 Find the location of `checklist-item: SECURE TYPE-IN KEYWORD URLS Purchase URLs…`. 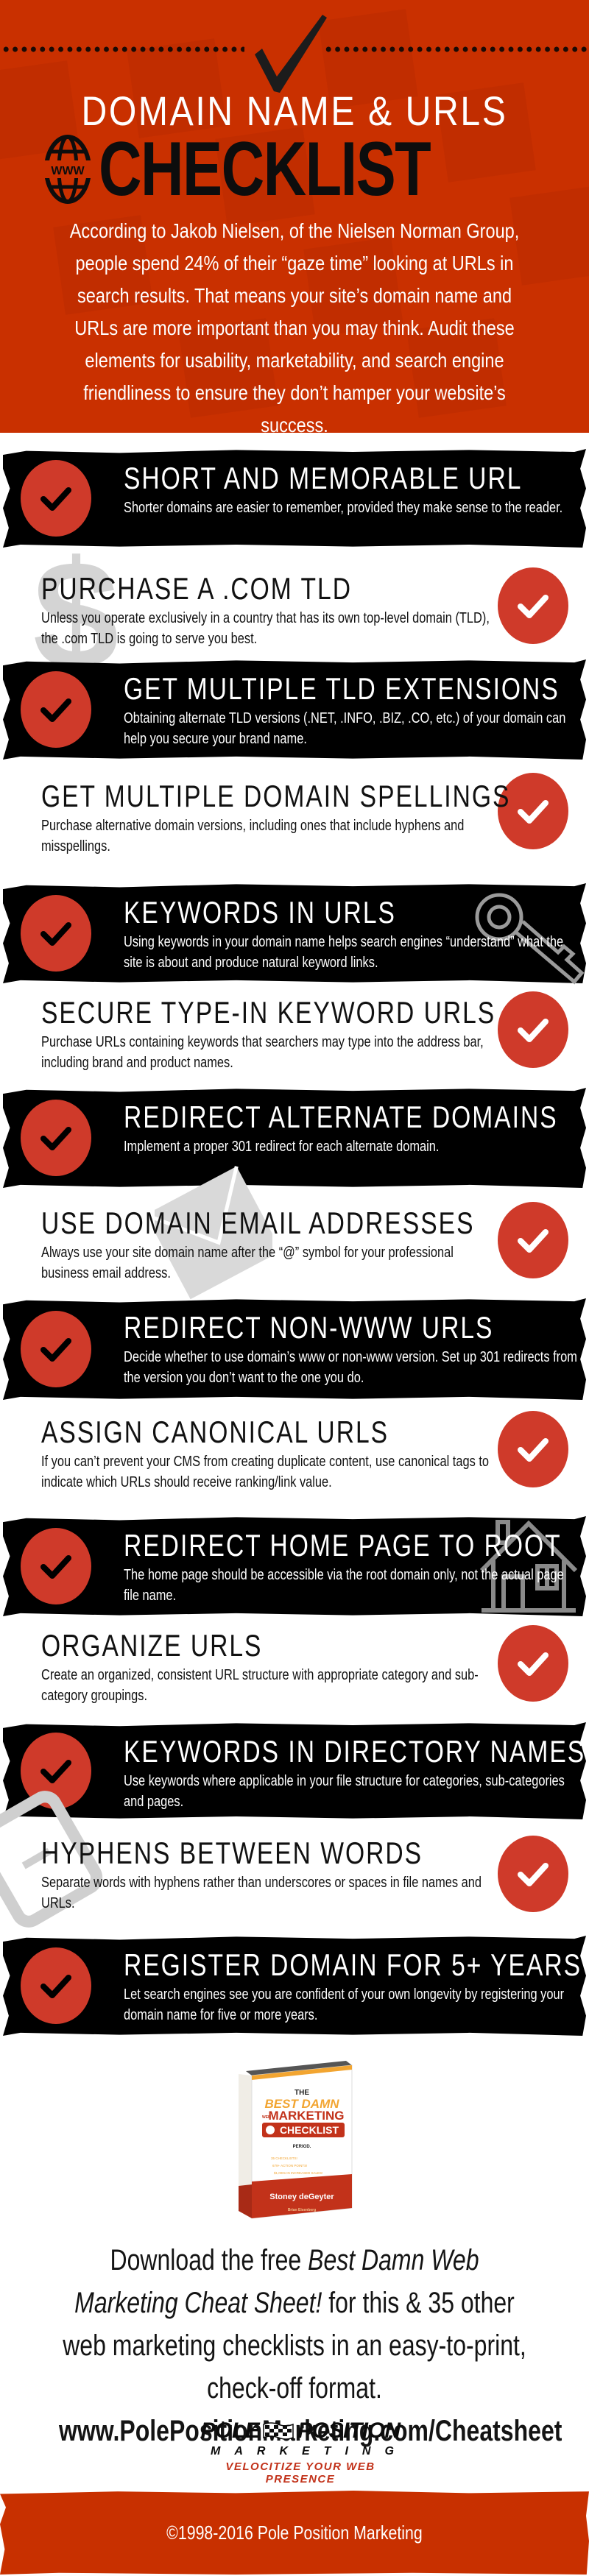

checklist-item: SECURE TYPE-IN KEYWORD URLS Purchase URLs… is located at coordinates (294, 1030).